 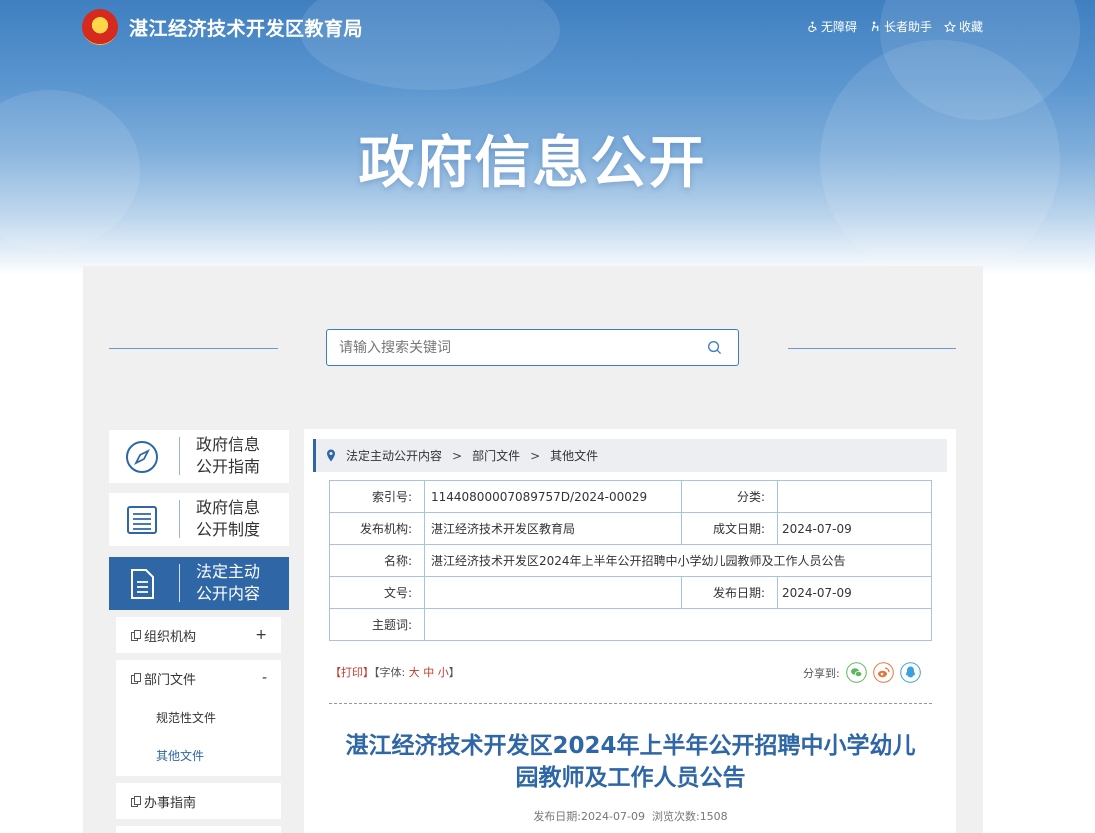 I want to click on name-label: 名称:, so click(x=377, y=560).